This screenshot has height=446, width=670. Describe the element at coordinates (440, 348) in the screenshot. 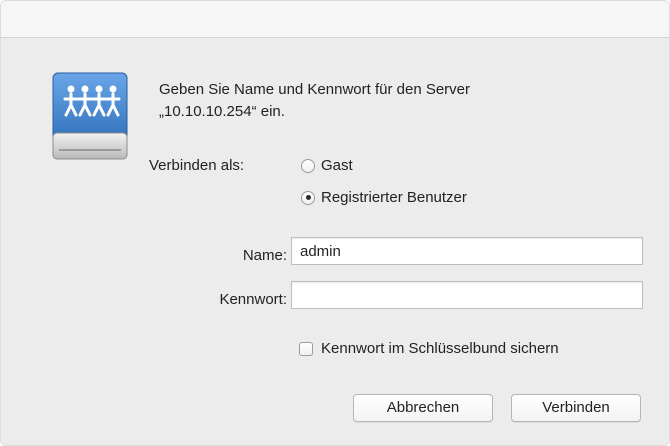

I see `keychain-label: Kennwort im Schlüsselbund sichern` at that location.